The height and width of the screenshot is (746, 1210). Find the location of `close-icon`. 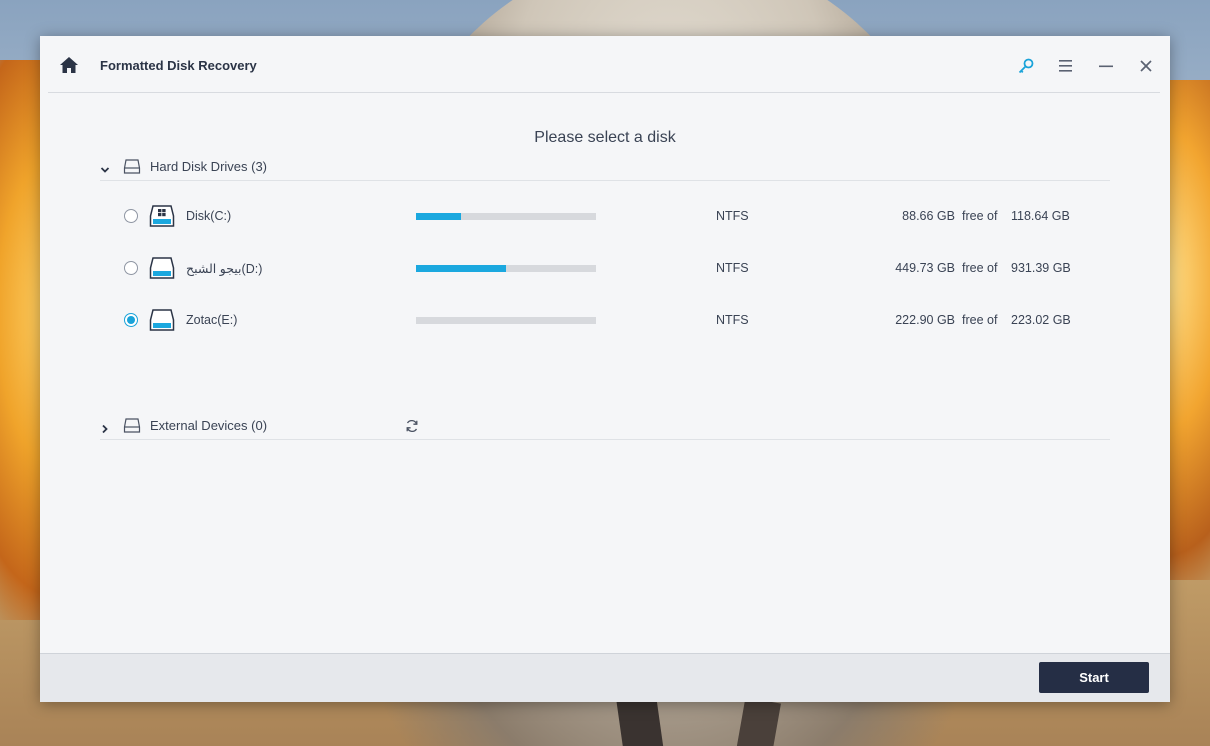

close-icon is located at coordinates (1146, 66).